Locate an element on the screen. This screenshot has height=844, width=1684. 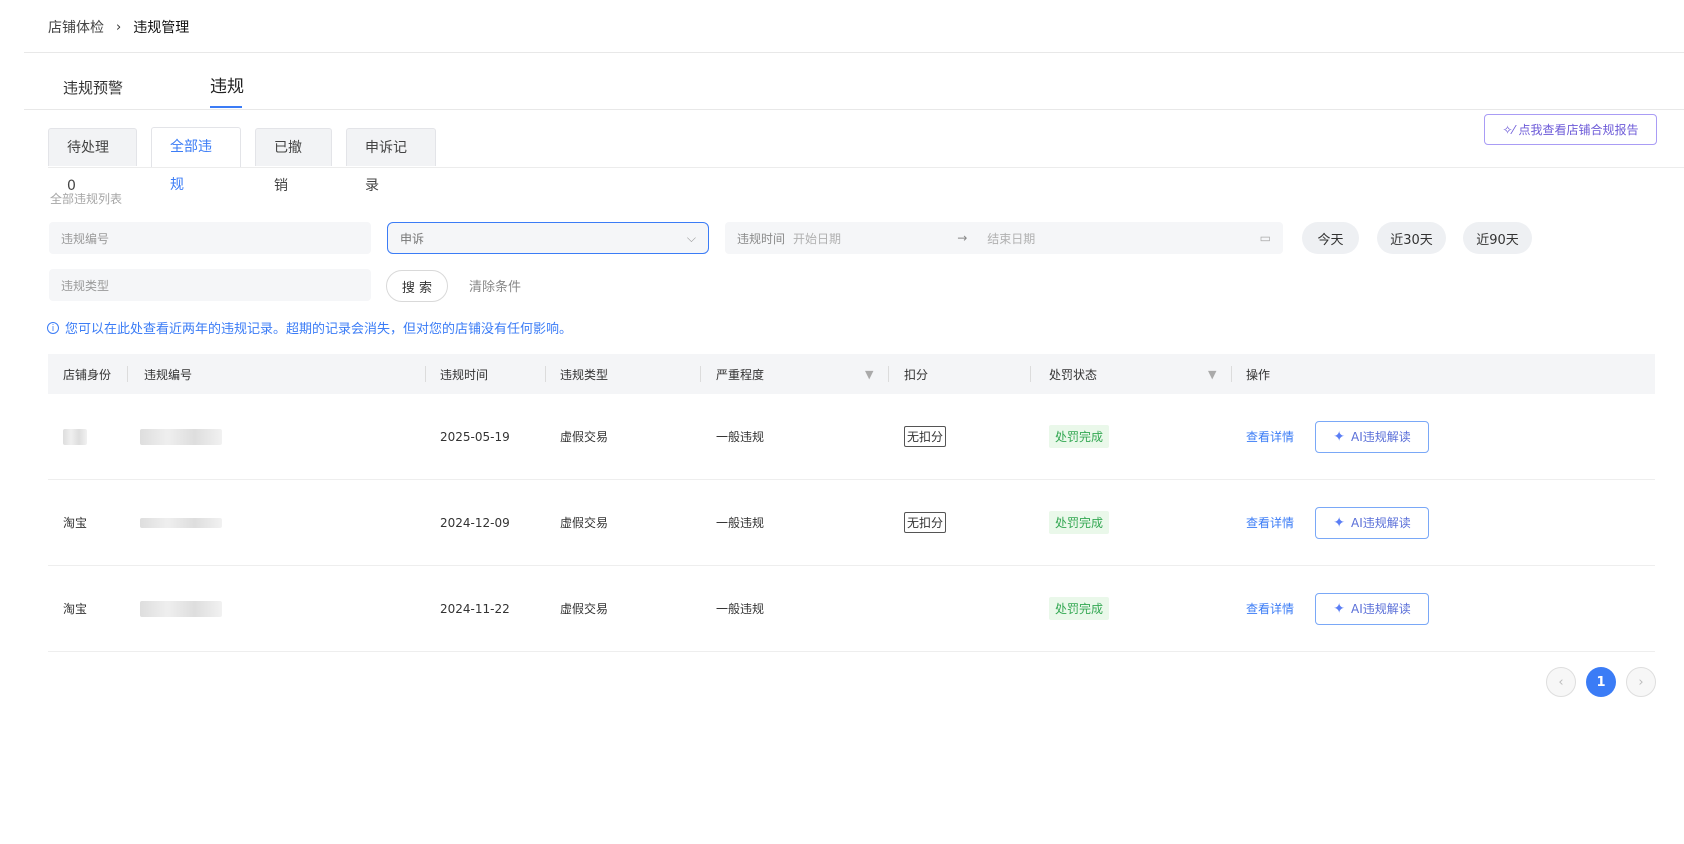
sparkle-wand-icon: ✧⁄ is located at coordinates (1508, 129).